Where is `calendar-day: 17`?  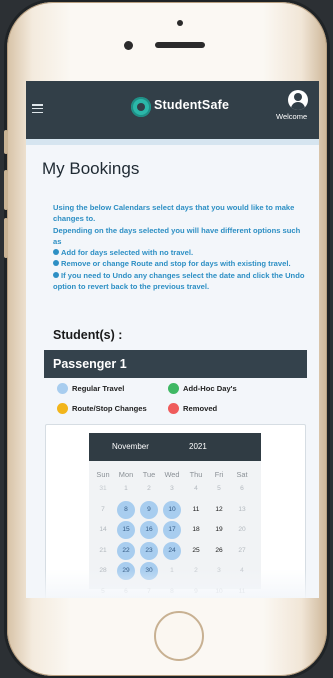 calendar-day: 17 is located at coordinates (172, 530).